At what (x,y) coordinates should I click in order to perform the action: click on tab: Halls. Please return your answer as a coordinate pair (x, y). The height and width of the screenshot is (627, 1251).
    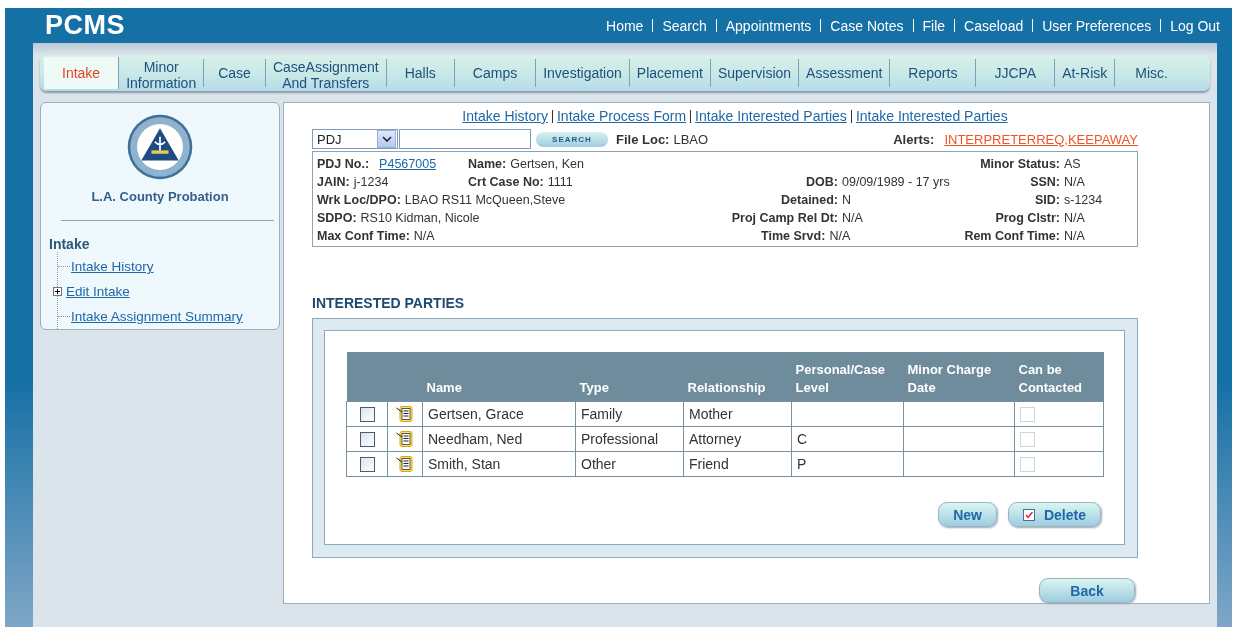
    Looking at the image, I should click on (420, 73).